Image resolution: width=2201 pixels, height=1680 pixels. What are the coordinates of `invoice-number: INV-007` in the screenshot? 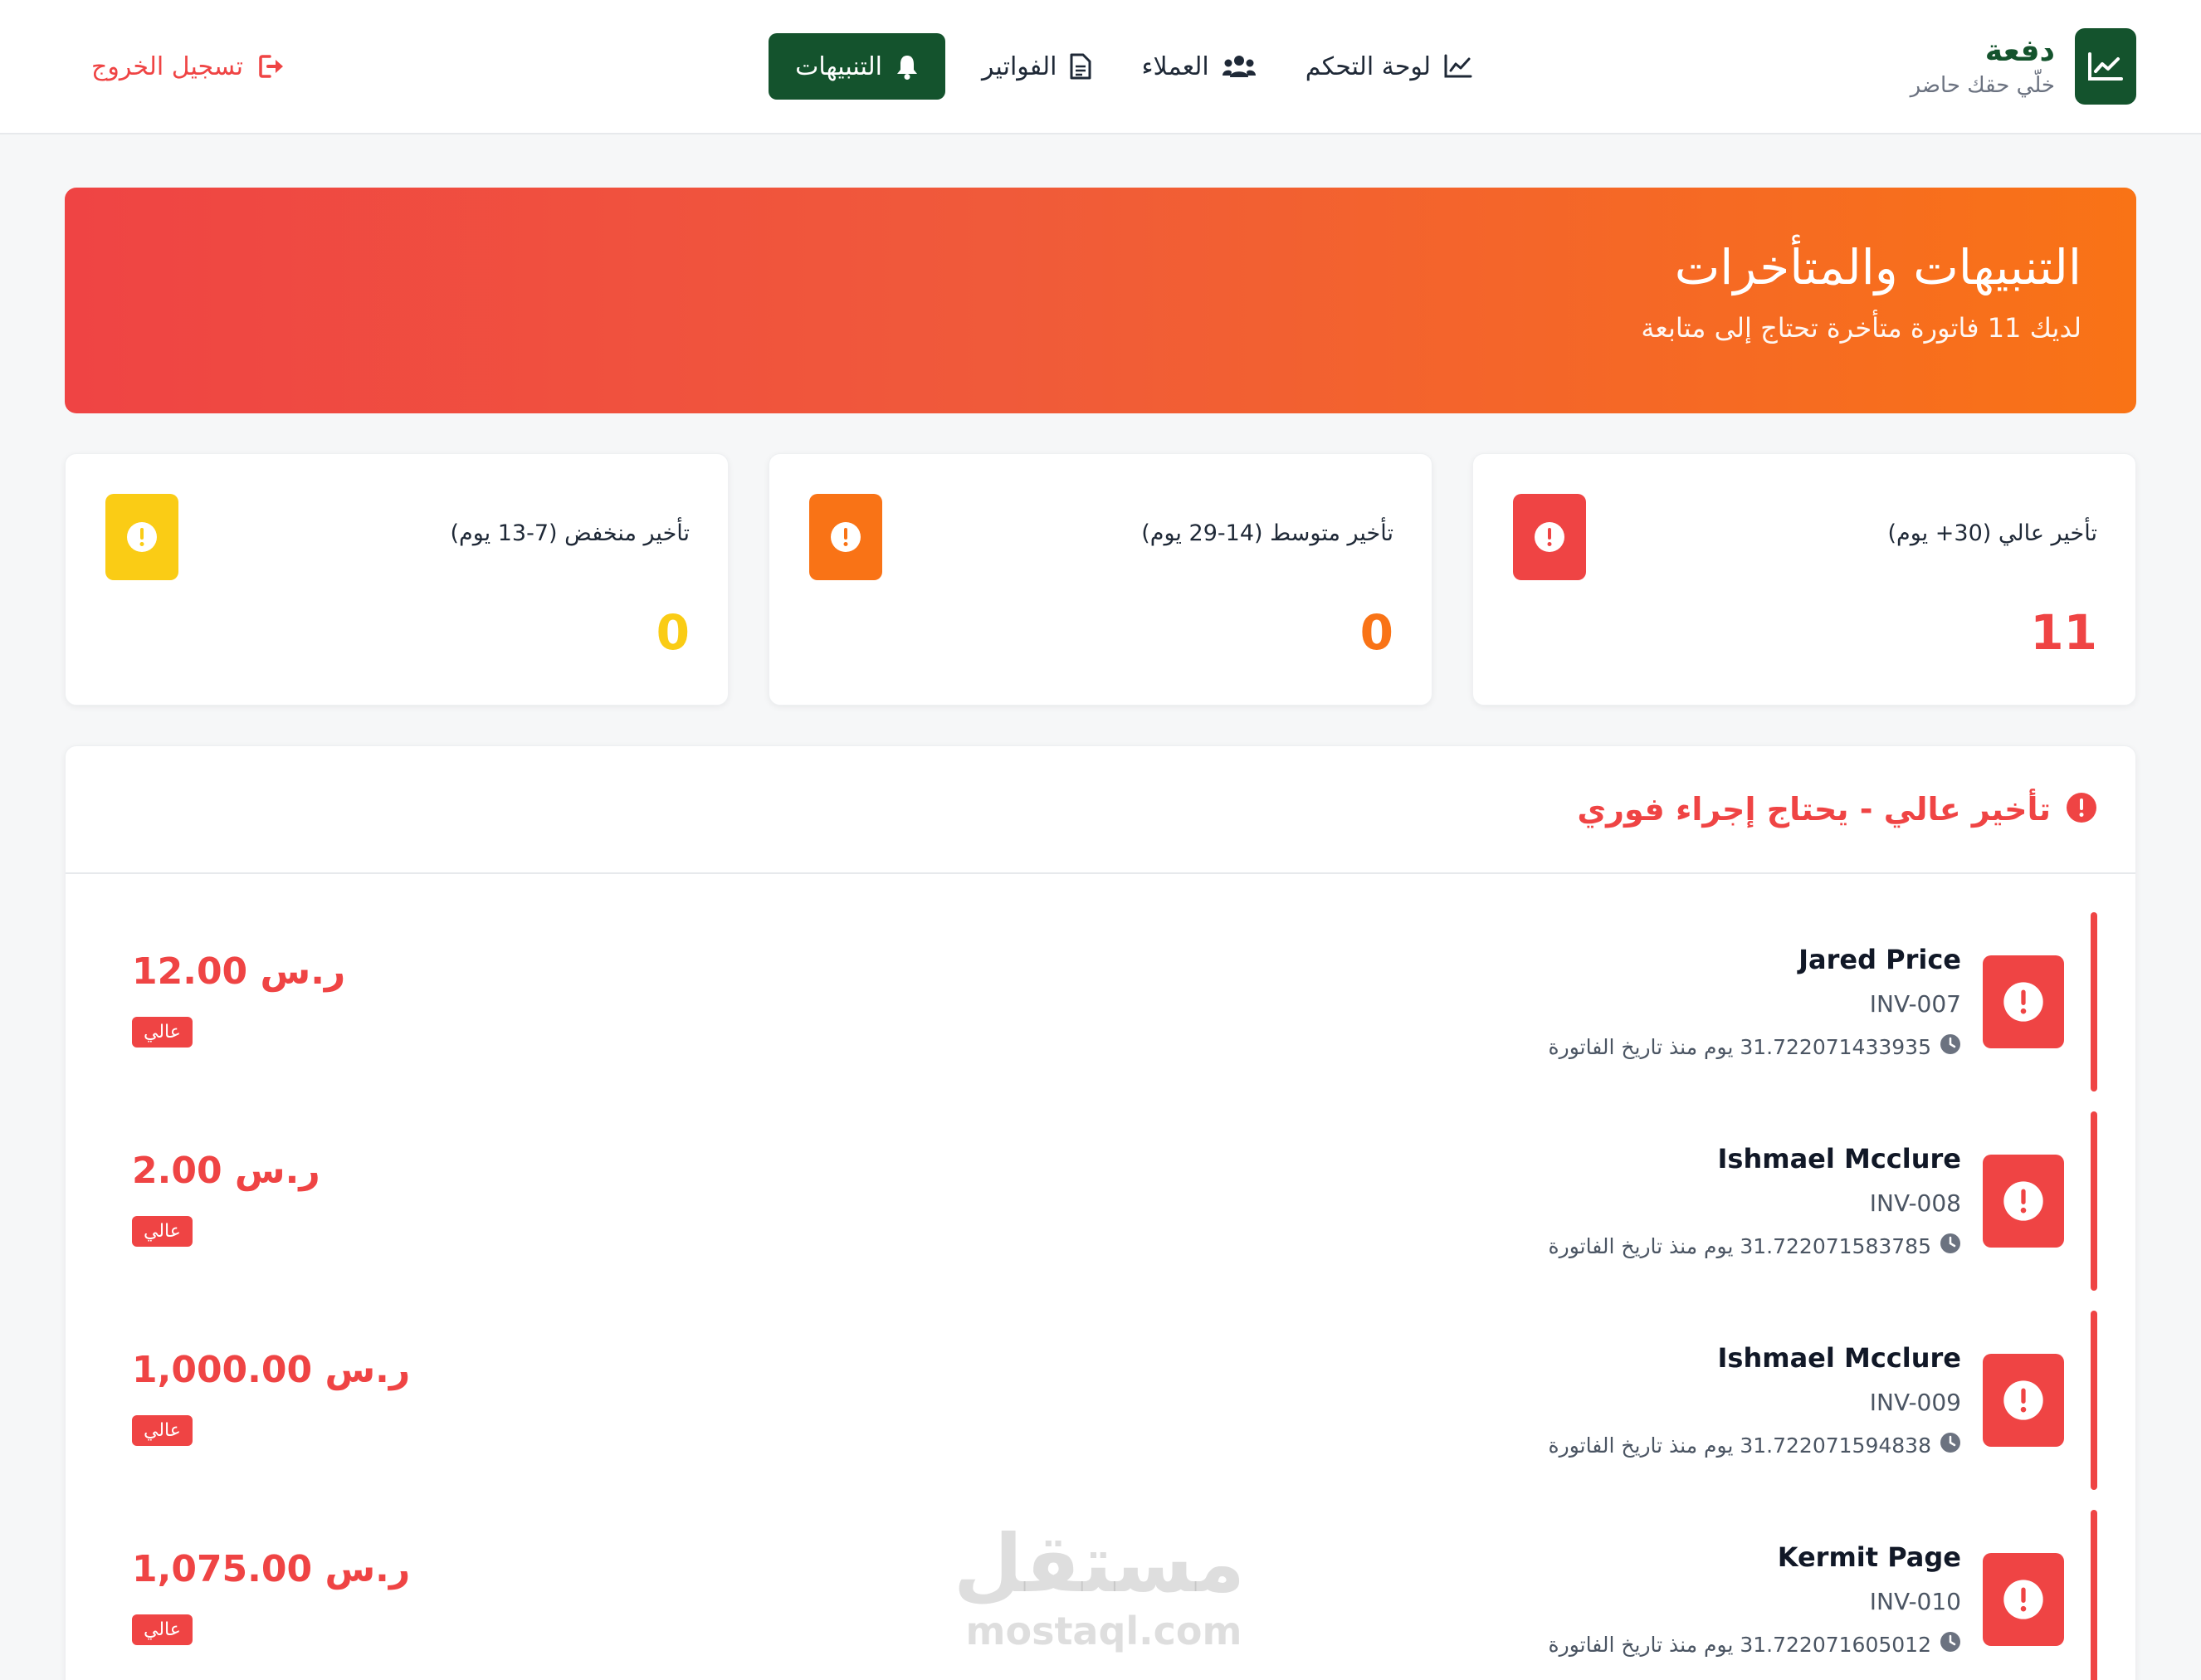 It's located at (1916, 1004).